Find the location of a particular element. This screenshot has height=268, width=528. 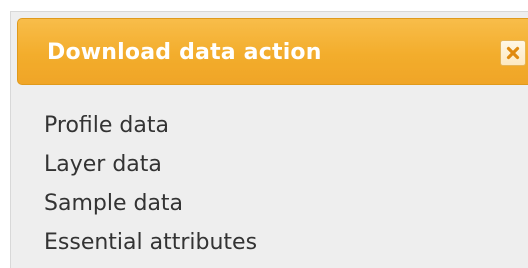

menu-item-layer-data: Layer data is located at coordinates (150, 164).